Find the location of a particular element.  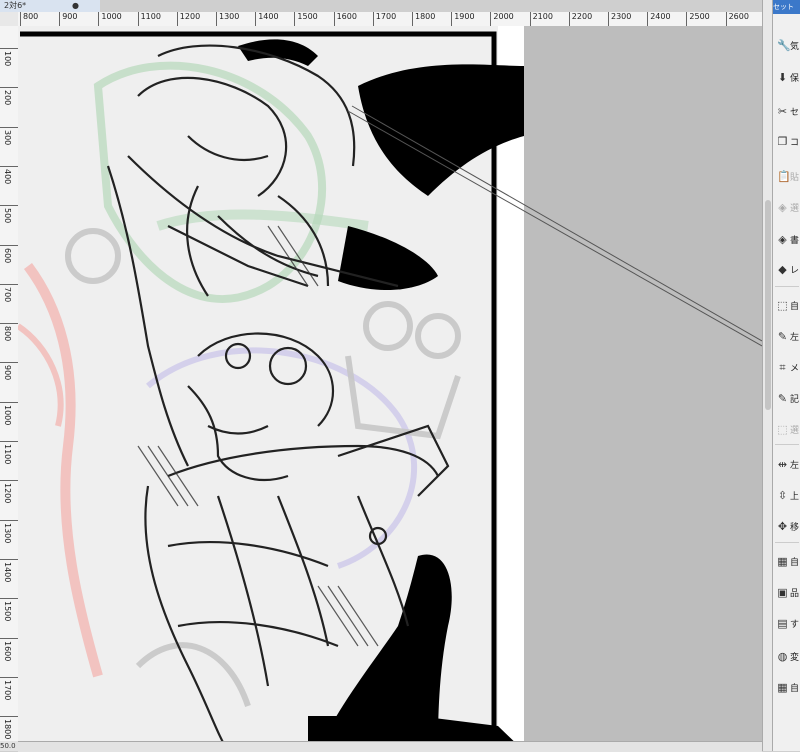

scroll-thumb is located at coordinates (768, 305).